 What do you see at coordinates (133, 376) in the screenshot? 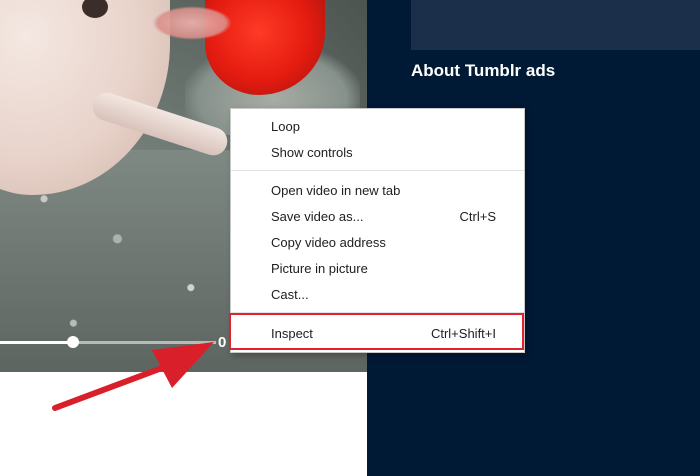
I see `arrow-annotation-icon` at bounding box center [133, 376].